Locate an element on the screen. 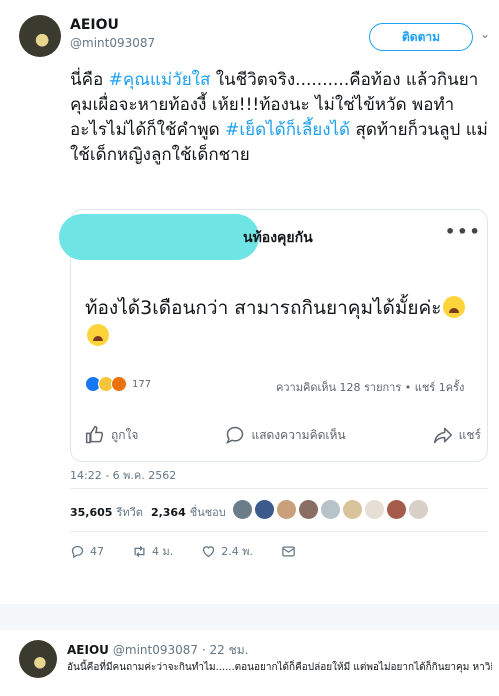  reply-author-handle: @mint093087 · 22 ชม. is located at coordinates (181, 650).